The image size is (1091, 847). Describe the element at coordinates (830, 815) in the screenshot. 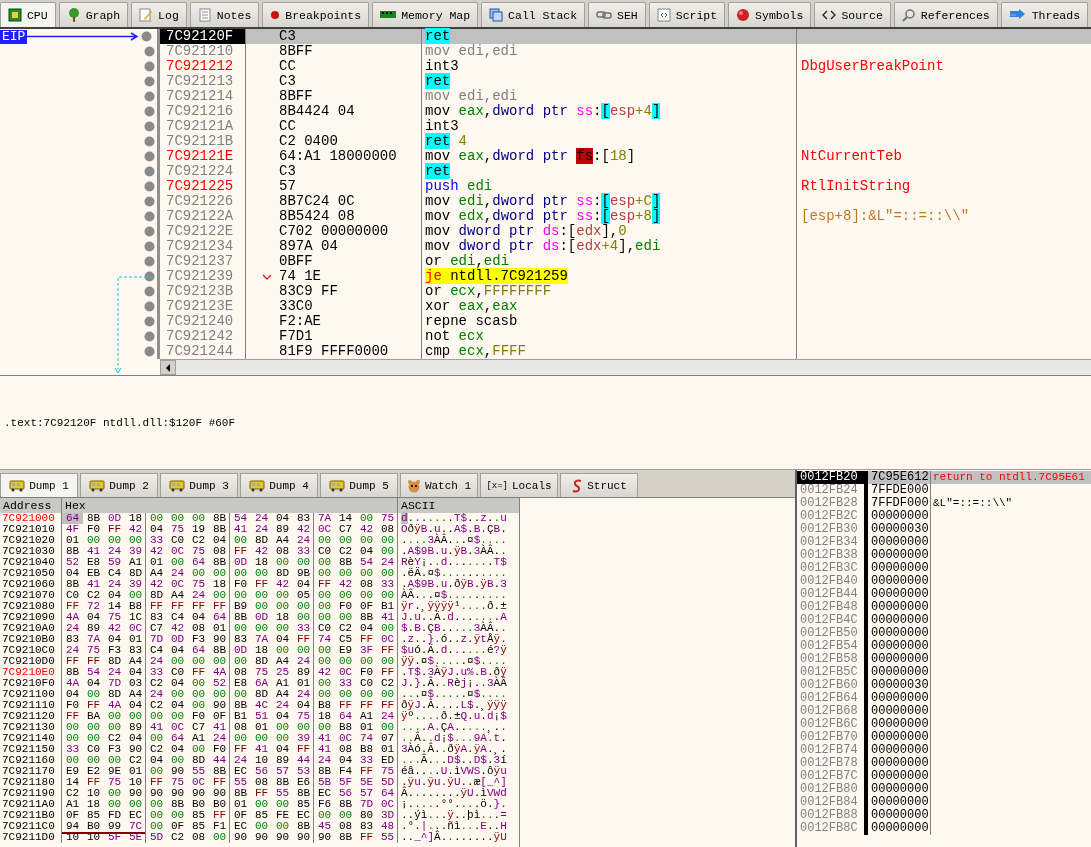

I see `stack-address: 0012FB88` at that location.